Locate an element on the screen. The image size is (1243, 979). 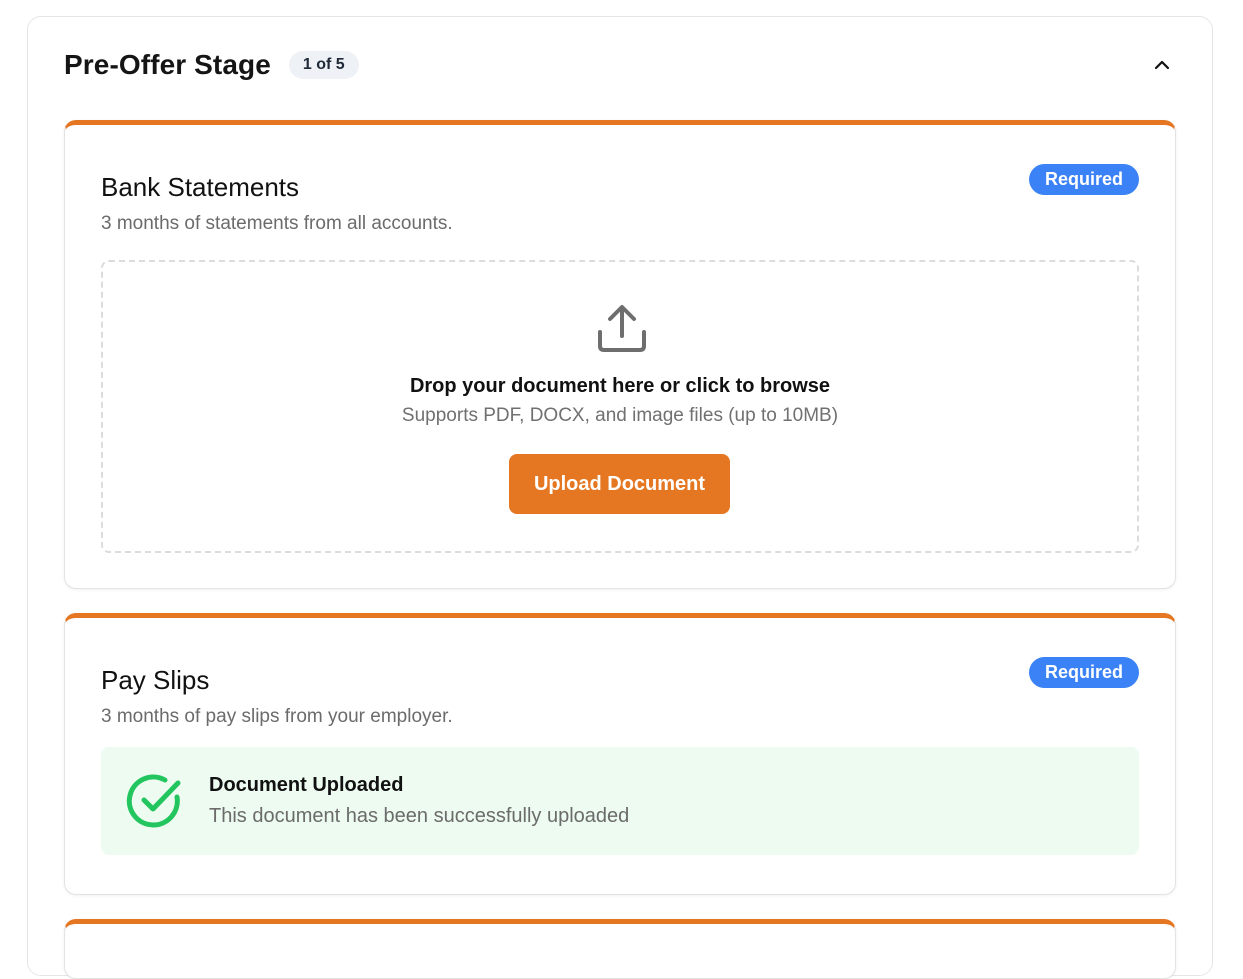
upload-icon is located at coordinates (622, 328).